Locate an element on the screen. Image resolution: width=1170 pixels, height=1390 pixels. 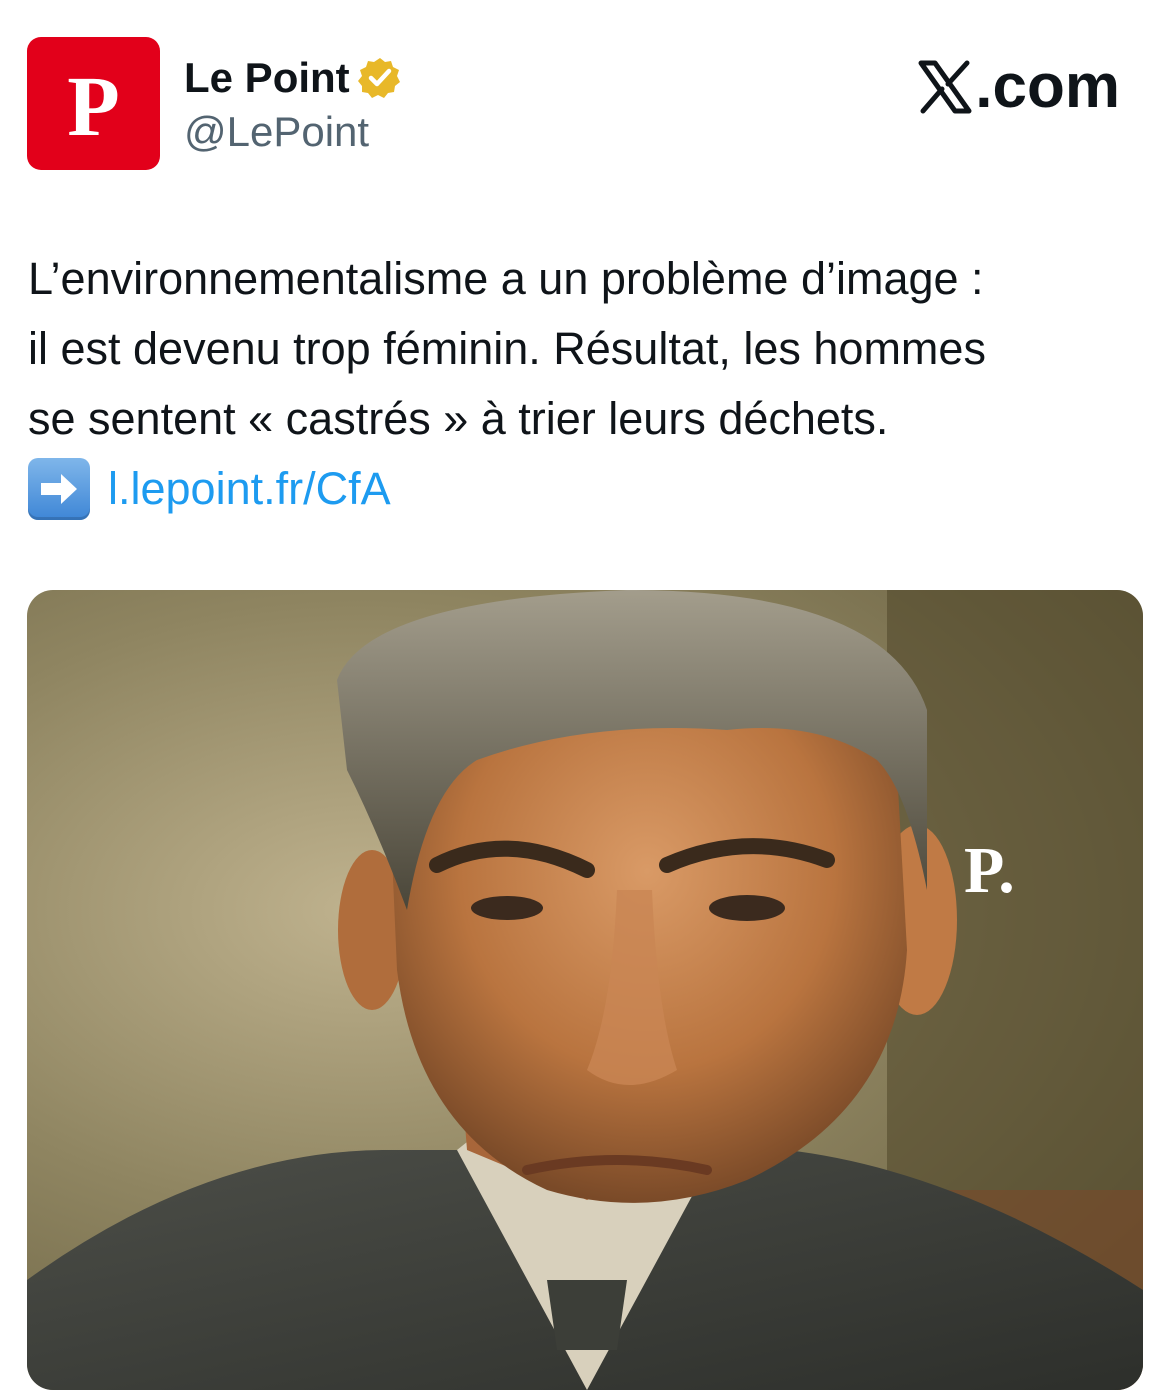
le-point-watermark: P. is located at coordinates (989, 870).